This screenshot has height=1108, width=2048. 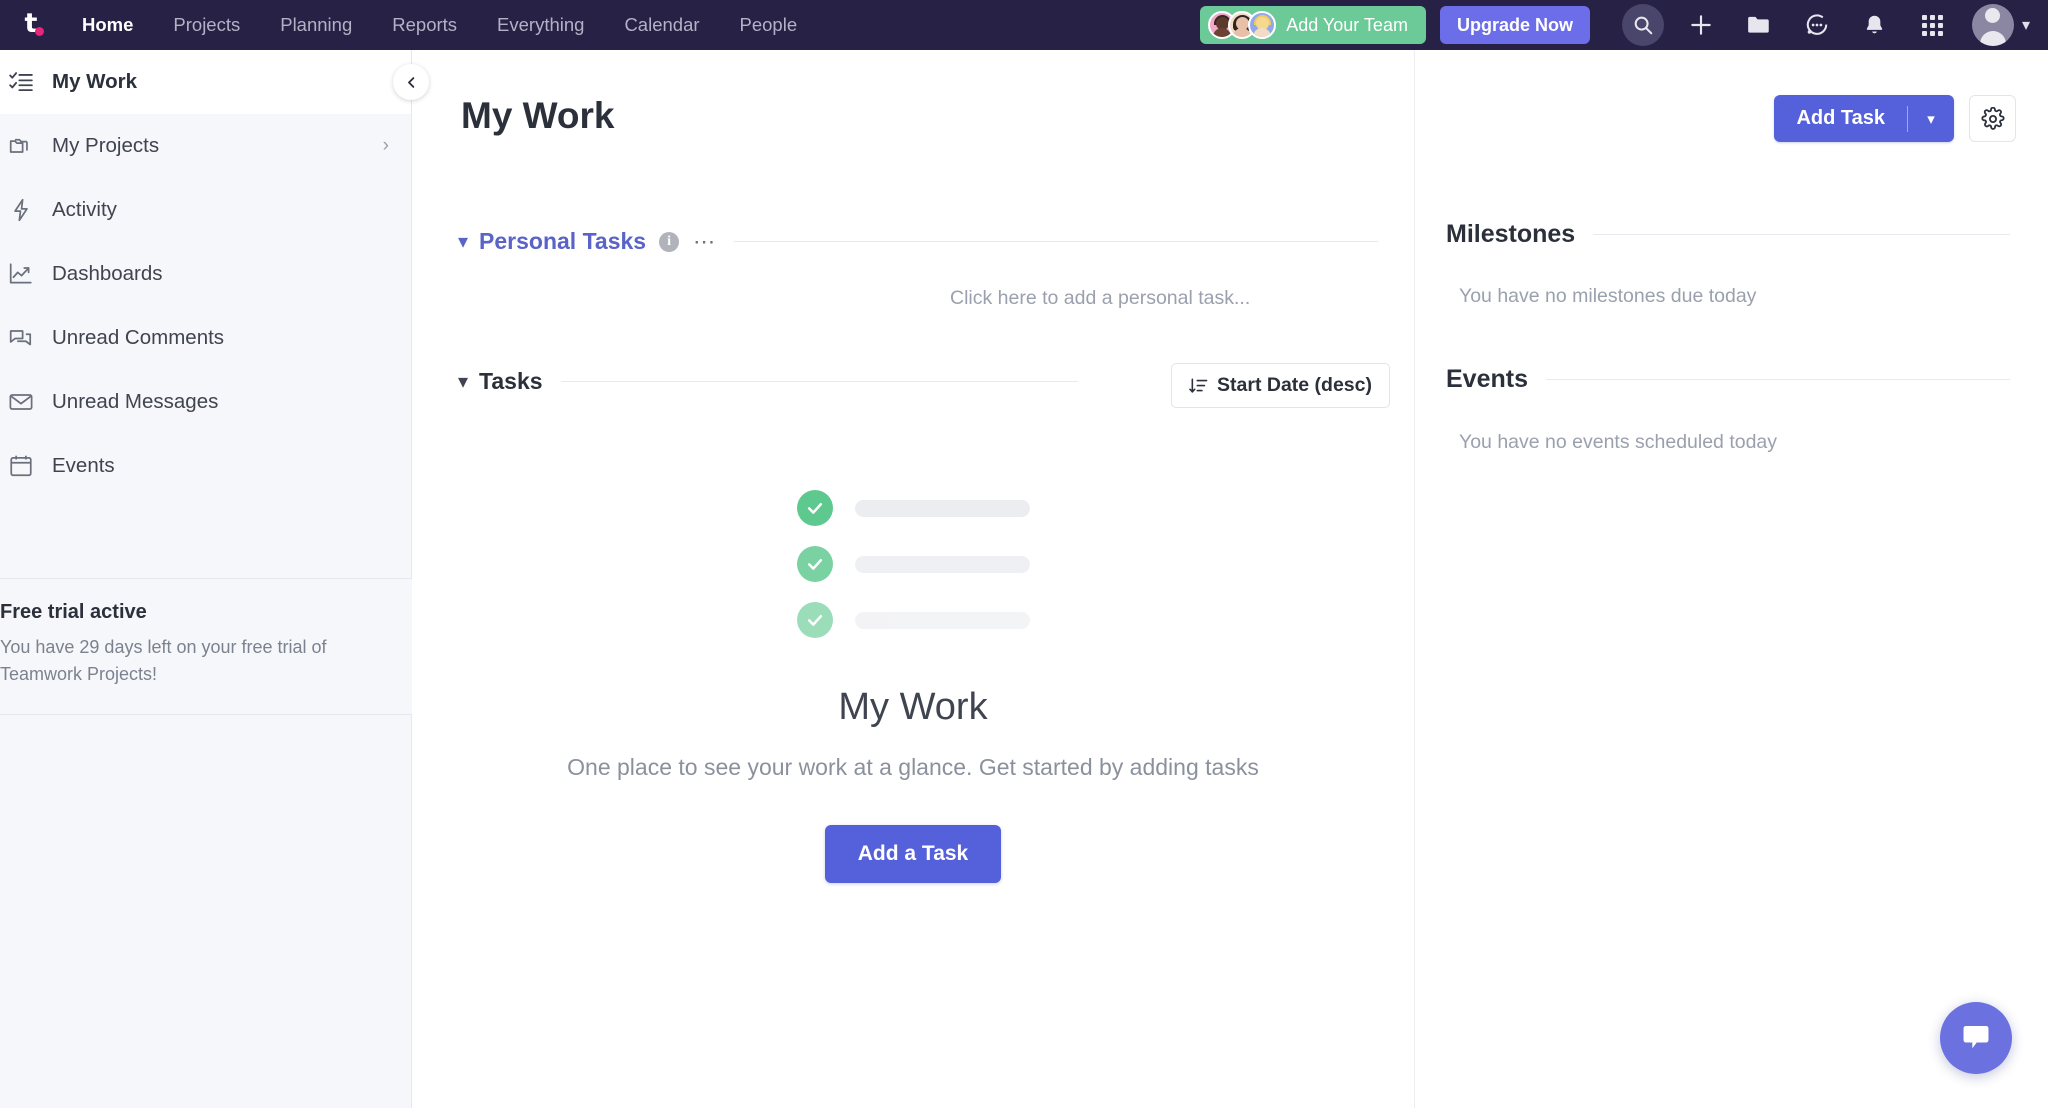 I want to click on personal-tasks-header: ▾ Personal Tasks i ⋯, so click(x=918, y=241).